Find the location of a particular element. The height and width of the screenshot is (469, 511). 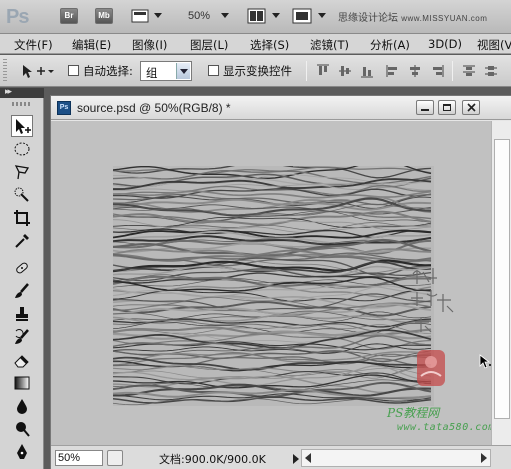

menu-file: 文件(F) is located at coordinates (33, 45).